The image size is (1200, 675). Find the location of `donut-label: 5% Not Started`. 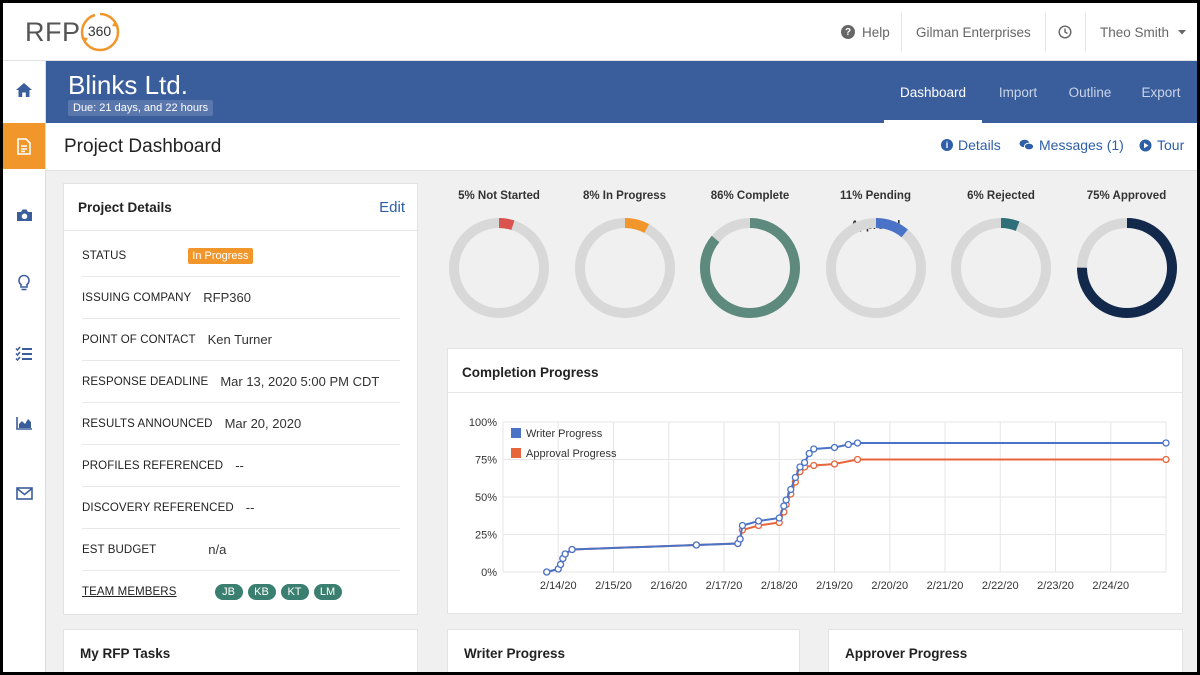

donut-label: 5% Not Started is located at coordinates (499, 196).